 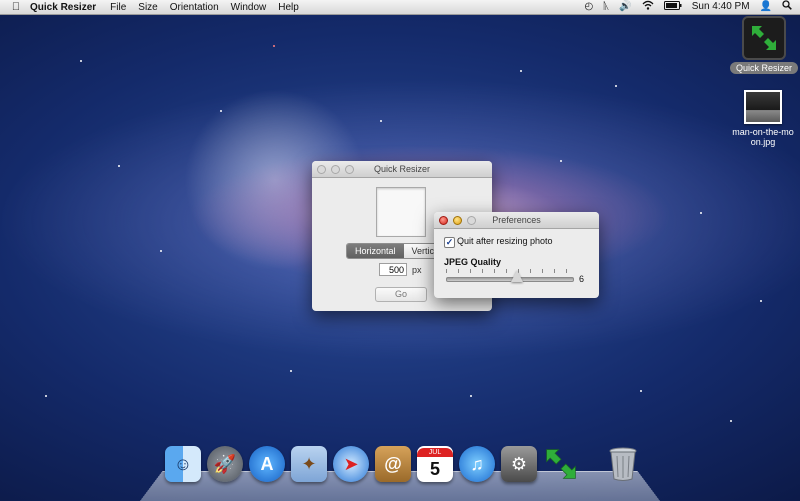 I want to click on desktop-icon-quick-resizer: Quick Resizer, so click(x=764, y=45).